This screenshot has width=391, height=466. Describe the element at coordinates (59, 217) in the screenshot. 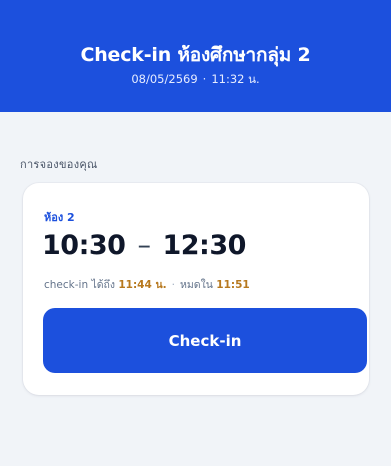

I see `room-name: ห้อง 2` at that location.